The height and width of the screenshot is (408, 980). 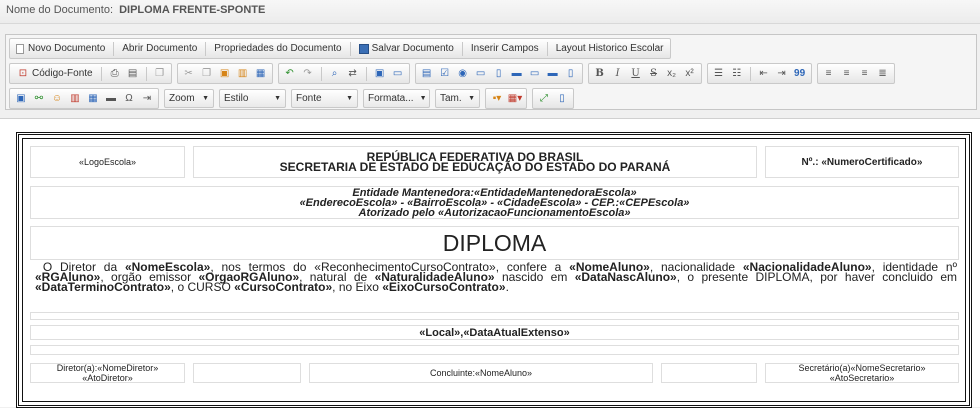 What do you see at coordinates (60, 48) in the screenshot?
I see `new-document-button: Novo Documento` at bounding box center [60, 48].